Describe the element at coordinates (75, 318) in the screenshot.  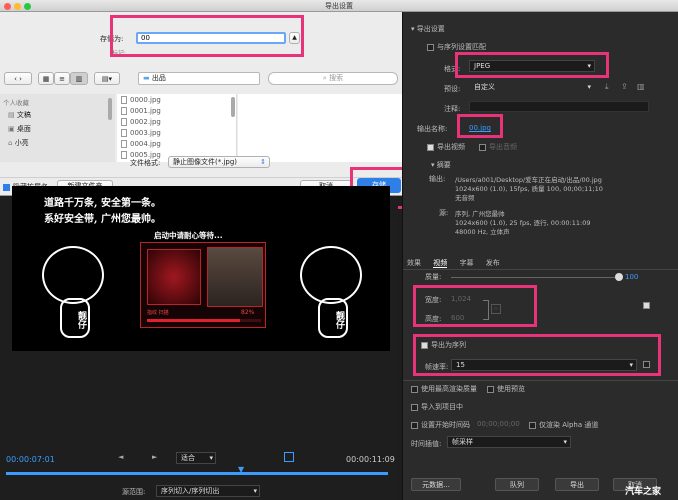
I see `mascot-left-label: 靓仔` at that location.